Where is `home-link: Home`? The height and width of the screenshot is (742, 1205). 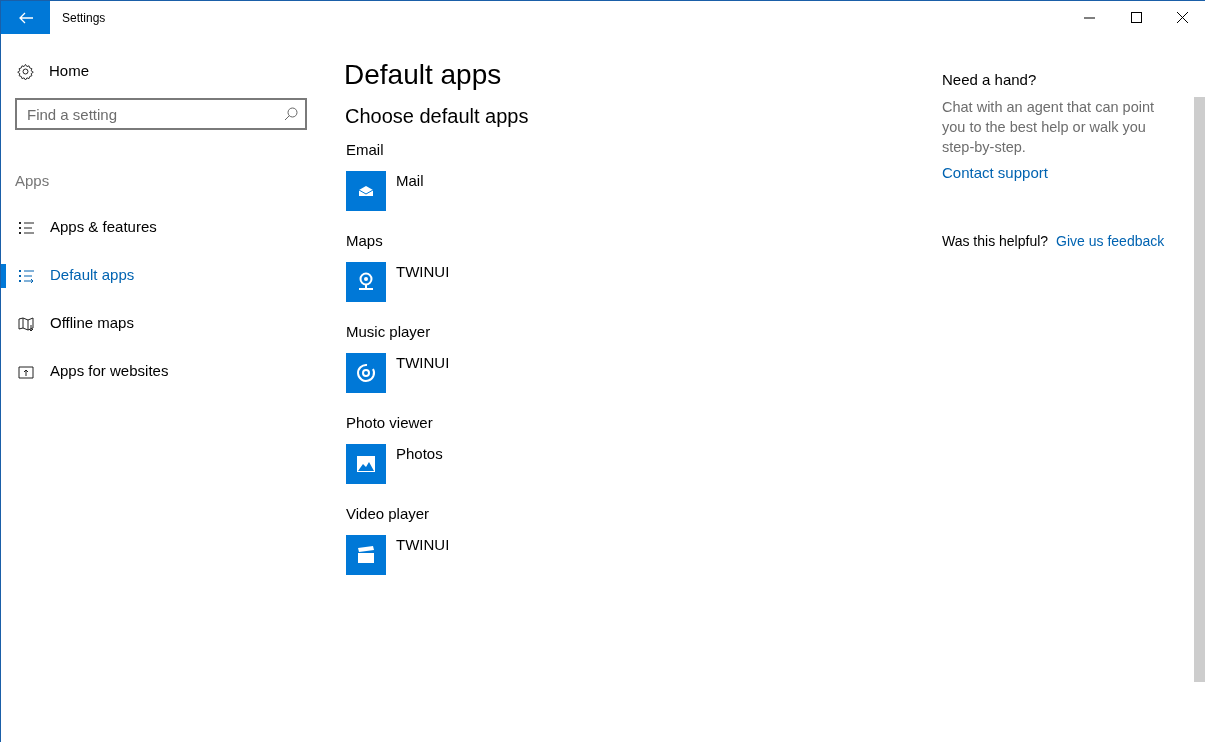 home-link: Home is located at coordinates (69, 71).